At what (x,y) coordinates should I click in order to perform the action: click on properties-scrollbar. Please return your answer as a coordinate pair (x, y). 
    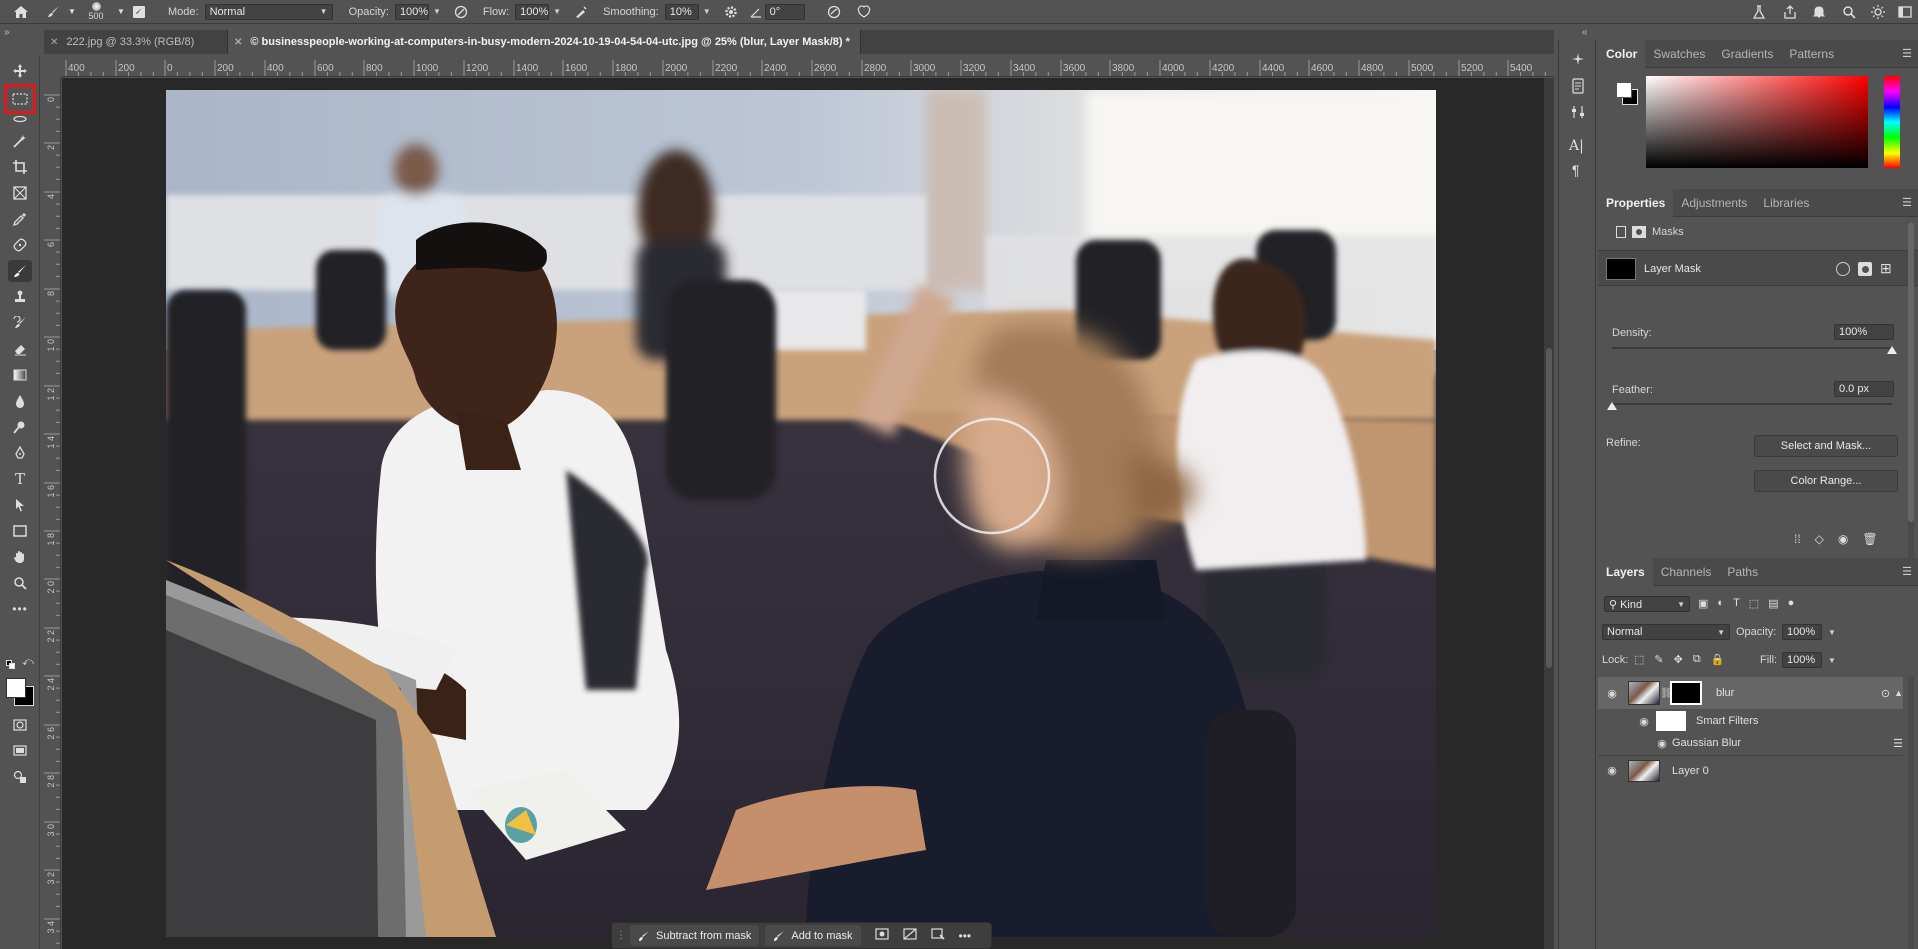
    Looking at the image, I should click on (1911, 392).